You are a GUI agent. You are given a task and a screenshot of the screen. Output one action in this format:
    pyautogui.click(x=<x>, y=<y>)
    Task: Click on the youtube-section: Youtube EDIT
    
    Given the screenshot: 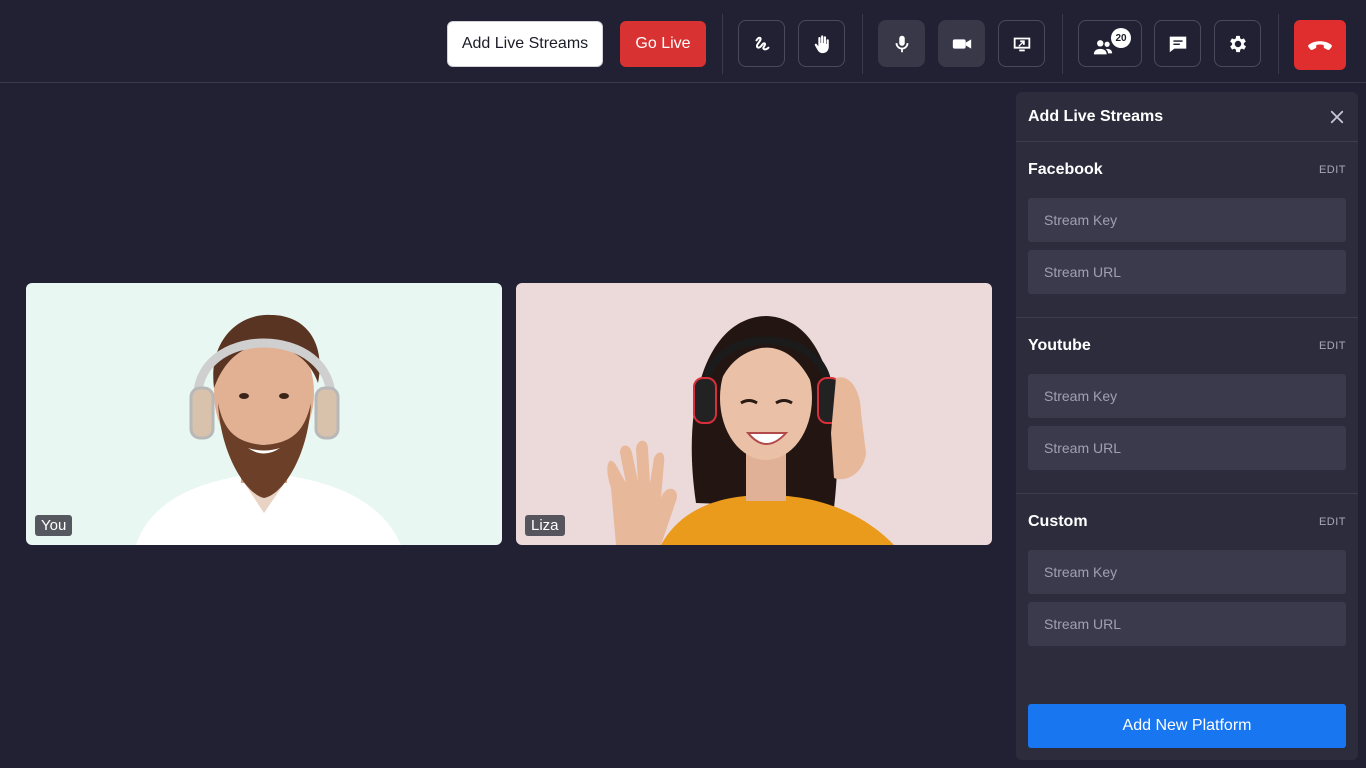 What is the action you would take?
    pyautogui.click(x=1187, y=406)
    